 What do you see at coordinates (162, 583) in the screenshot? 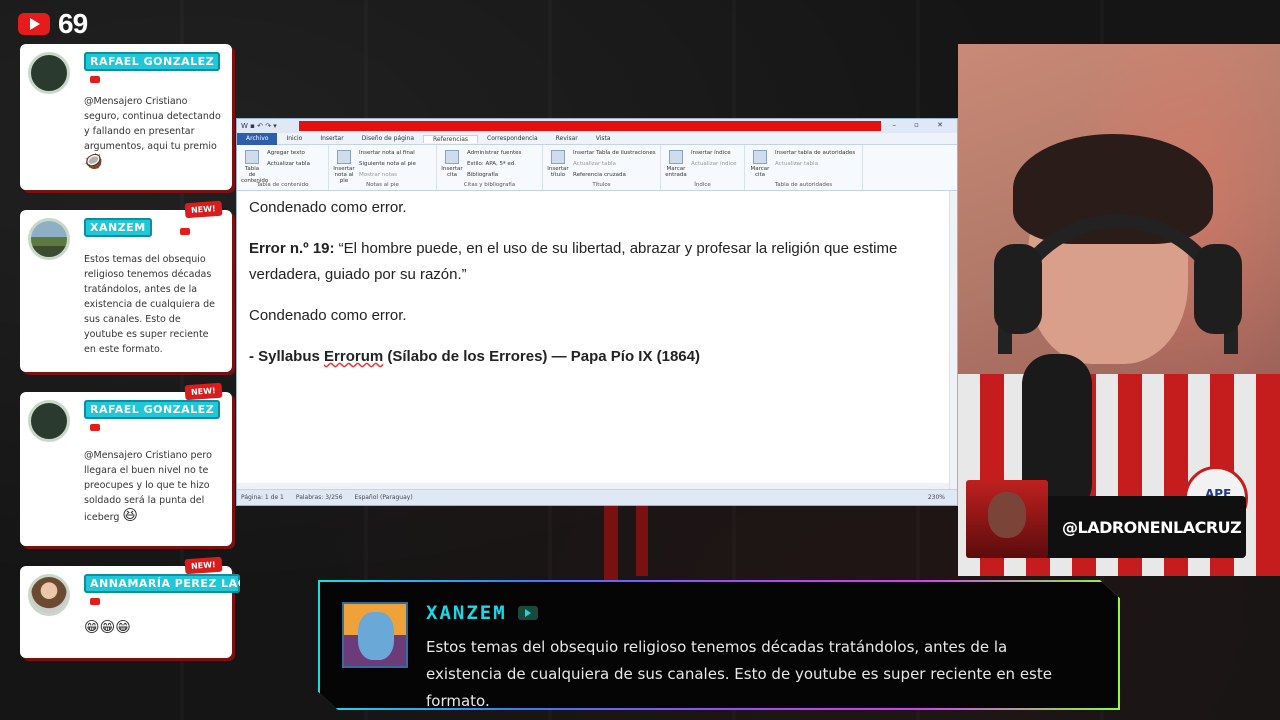
I see `chat-author: ANNAMARÍA PEREZ LACH` at bounding box center [162, 583].